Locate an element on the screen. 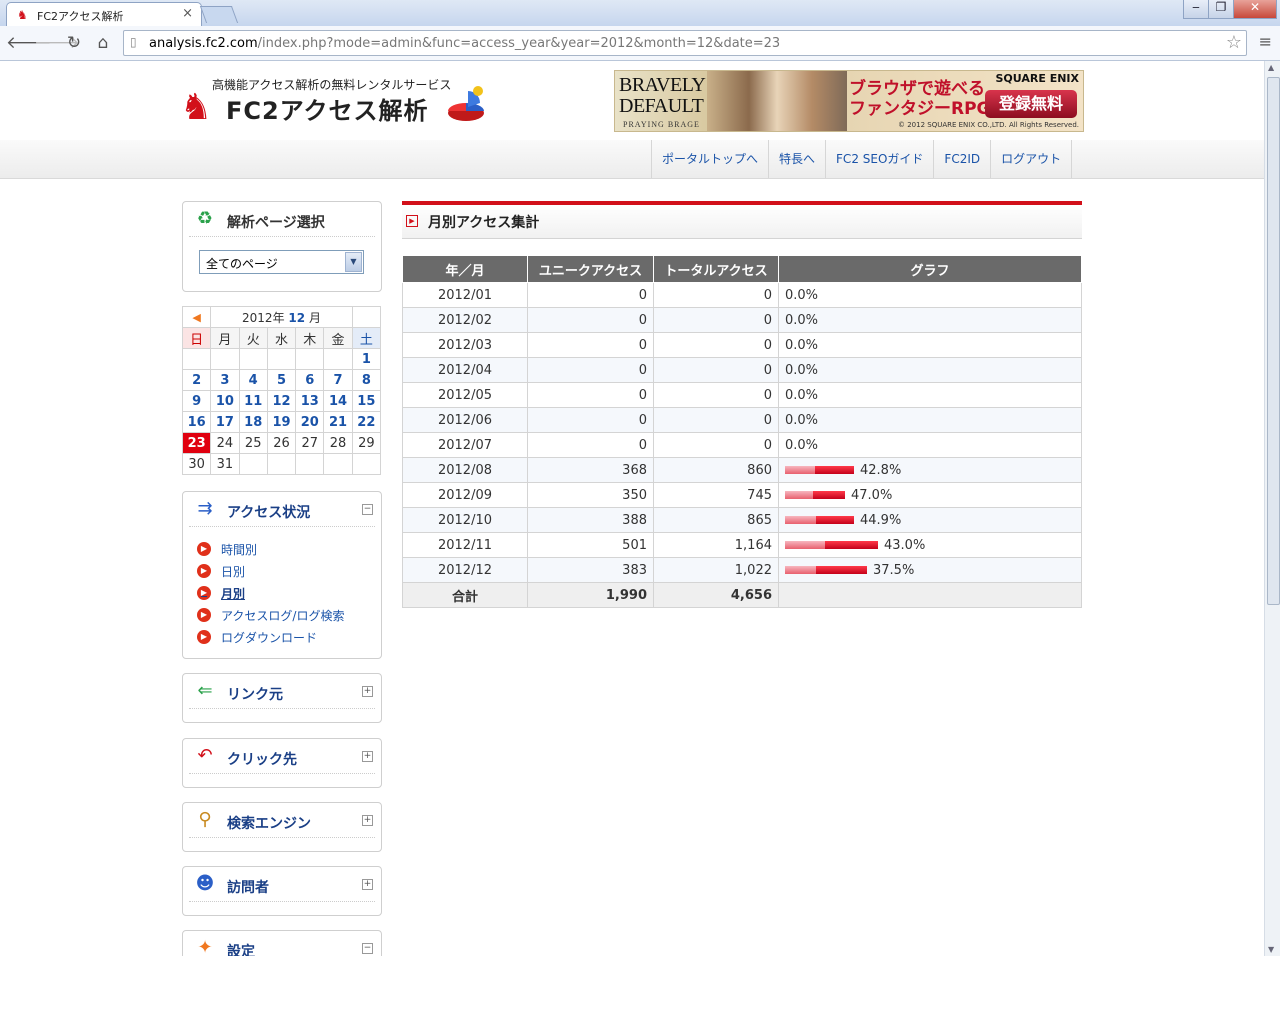 The image size is (1280, 1024). calendar-day-link: 1 is located at coordinates (366, 359).